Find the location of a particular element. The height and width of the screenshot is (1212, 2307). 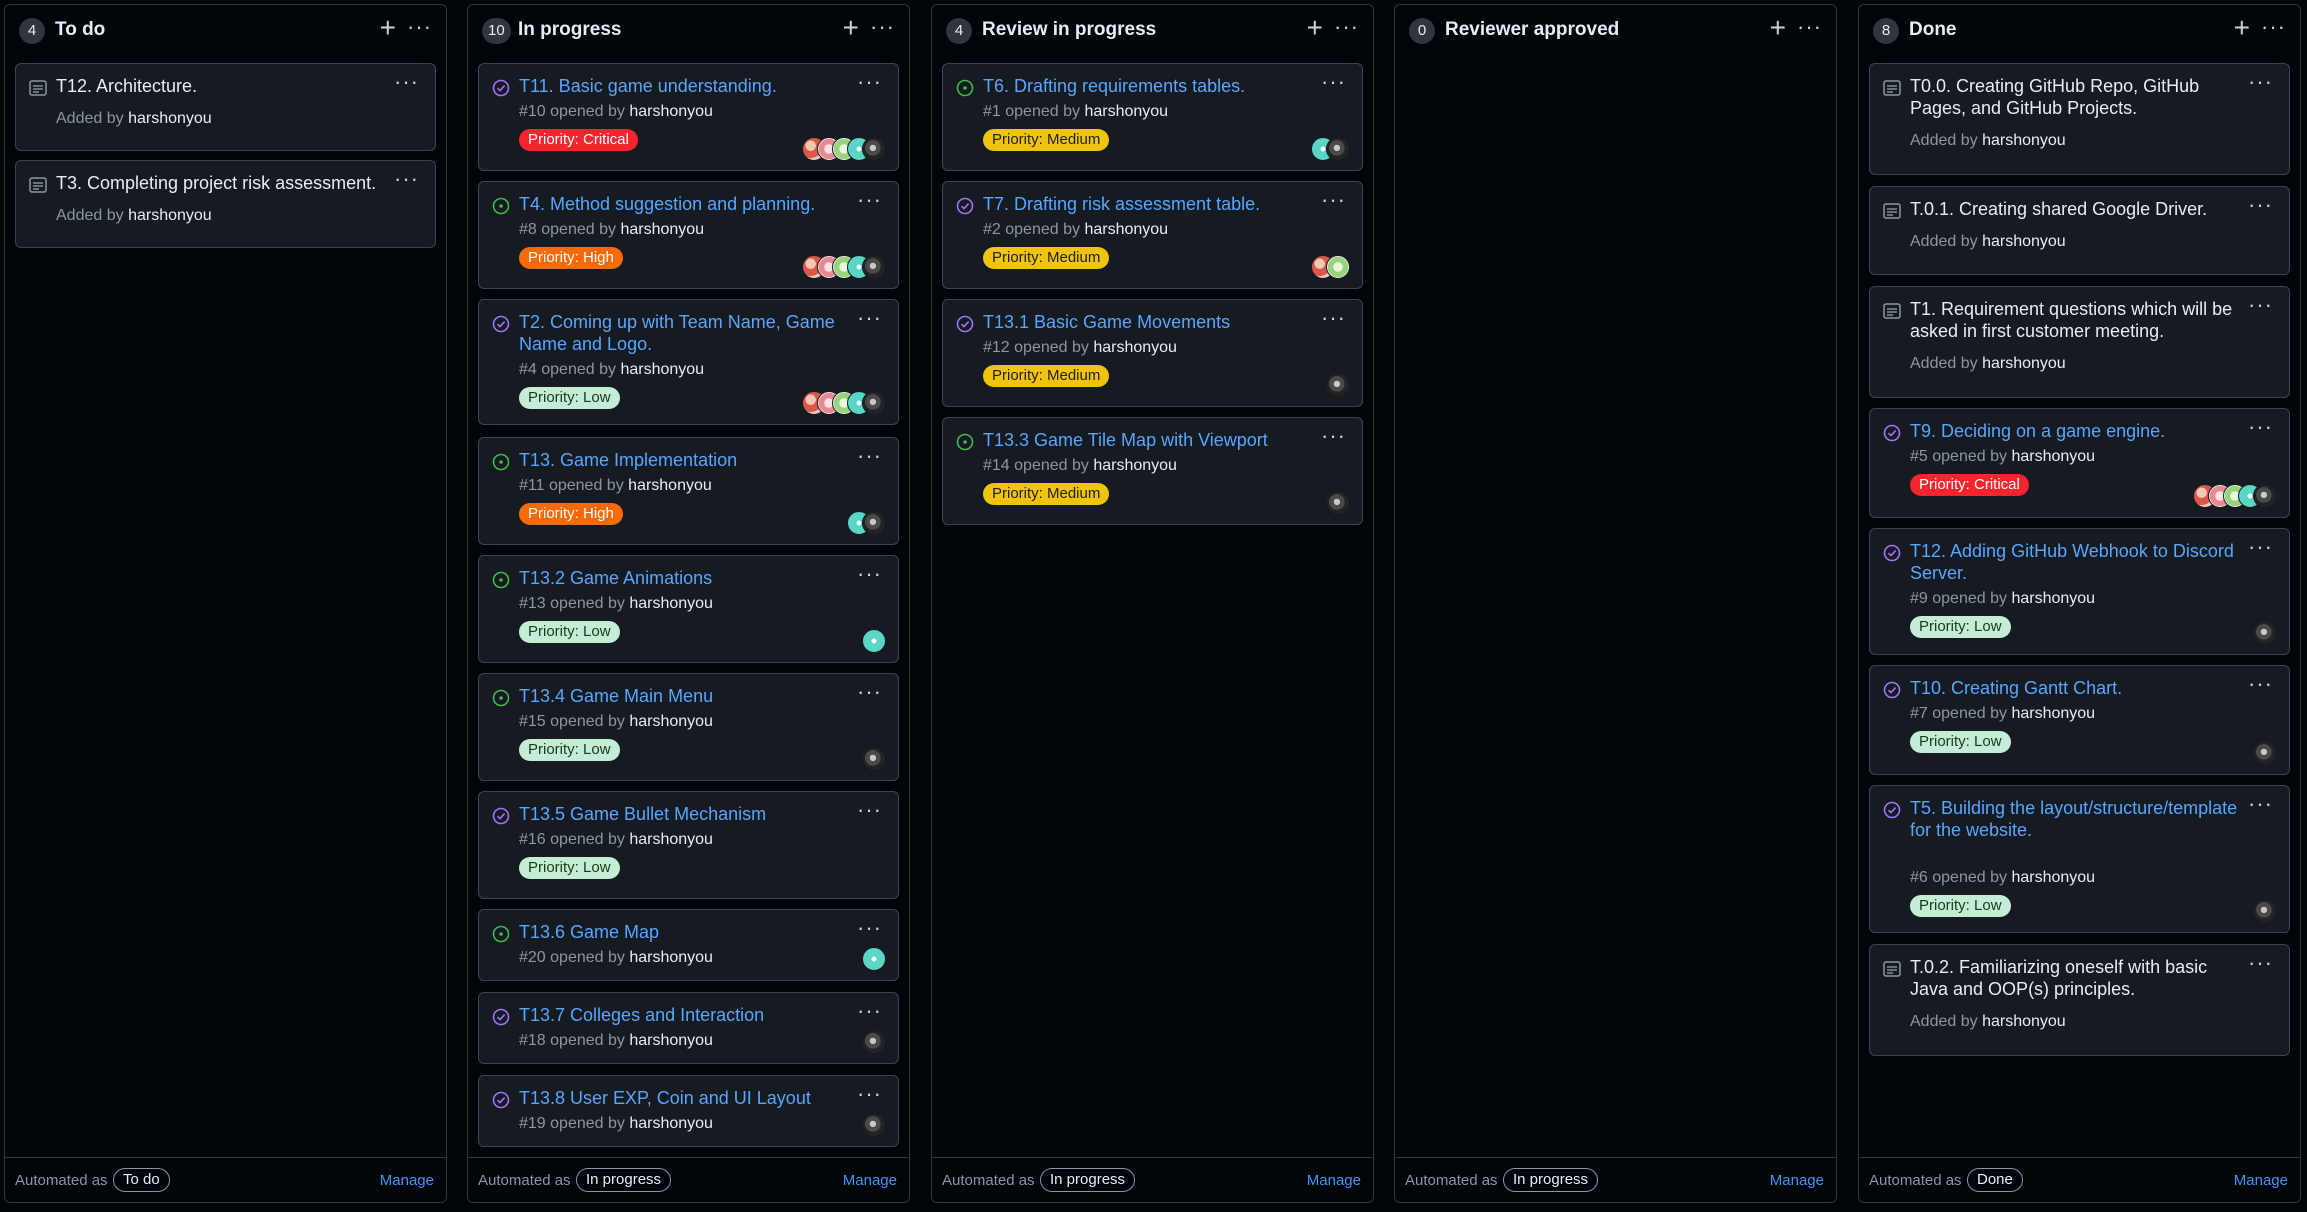

card-title: T13.3 Game Tile Map with Viewport is located at coordinates (1147, 440).